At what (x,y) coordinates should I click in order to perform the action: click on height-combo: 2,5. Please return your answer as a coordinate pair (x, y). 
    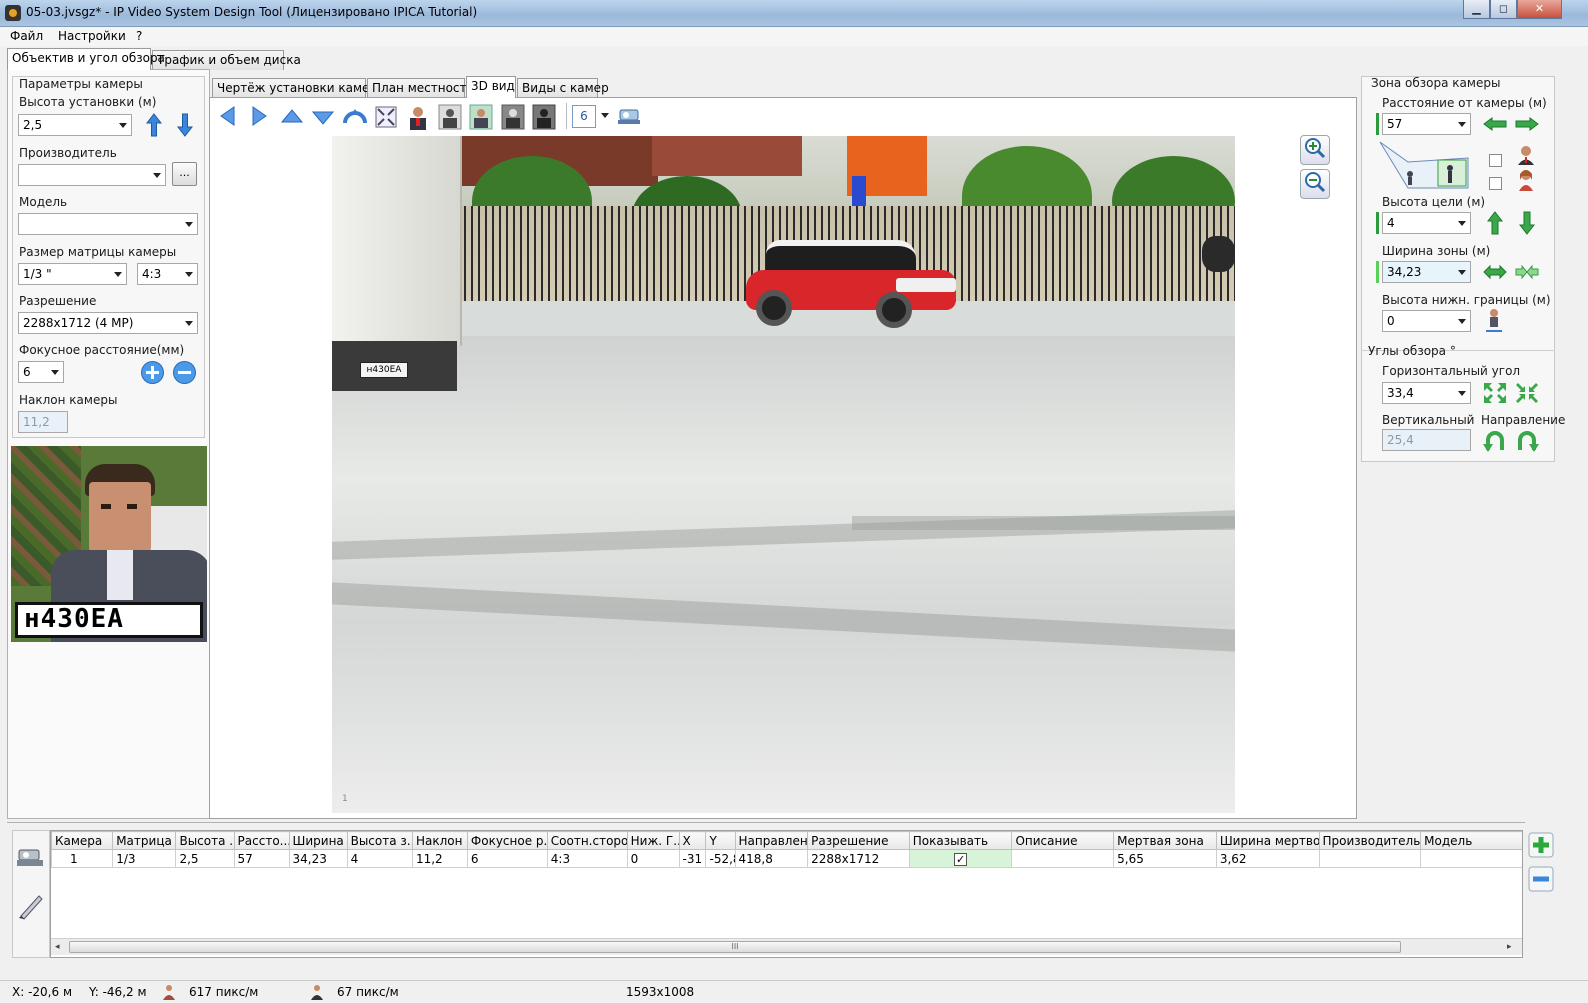
    Looking at the image, I should click on (75, 125).